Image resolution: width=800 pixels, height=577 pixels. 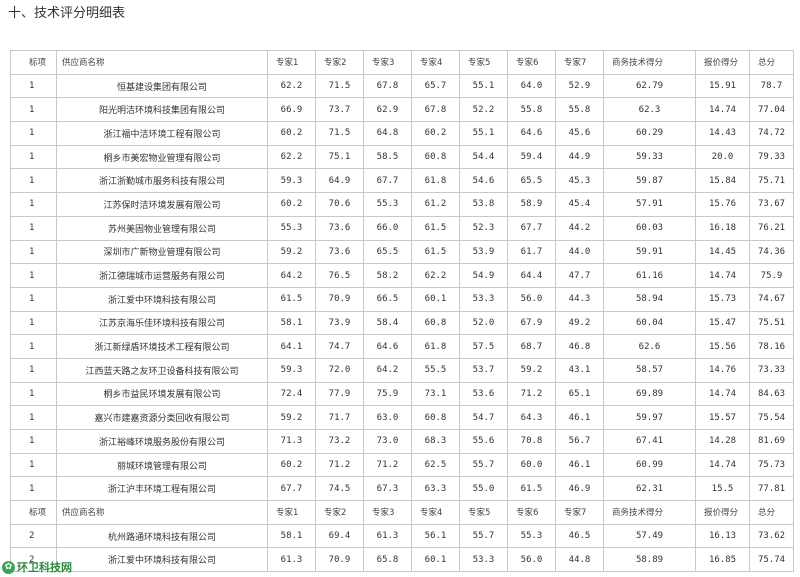 What do you see at coordinates (339, 181) in the screenshot?
I see `table-cell: 64.9` at bounding box center [339, 181].